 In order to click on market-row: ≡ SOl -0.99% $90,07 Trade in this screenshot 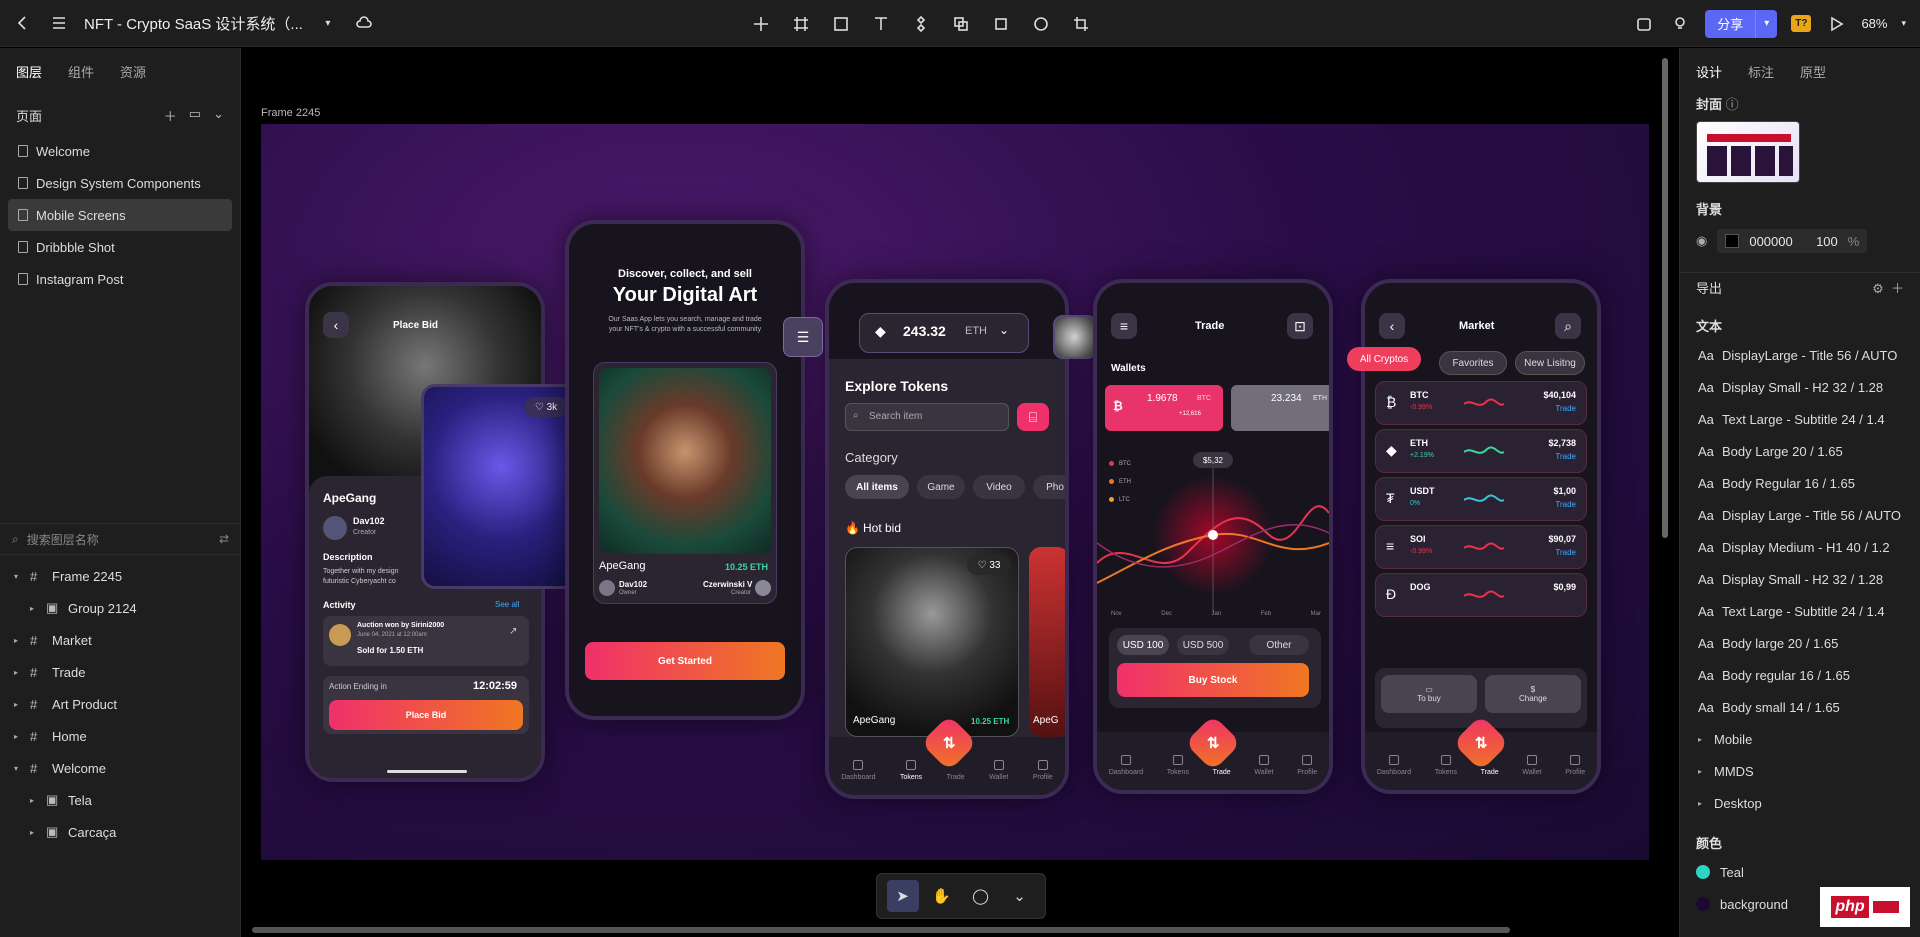, I will do `click(1481, 547)`.